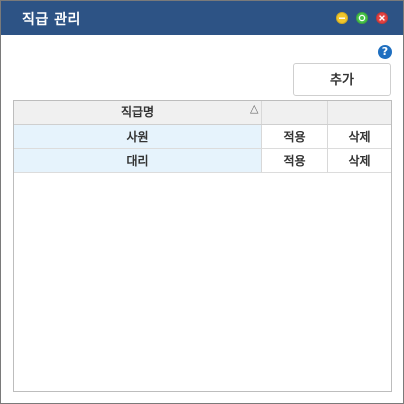 The image size is (404, 404). I want to click on column-header-label: 직급명, so click(137, 112).